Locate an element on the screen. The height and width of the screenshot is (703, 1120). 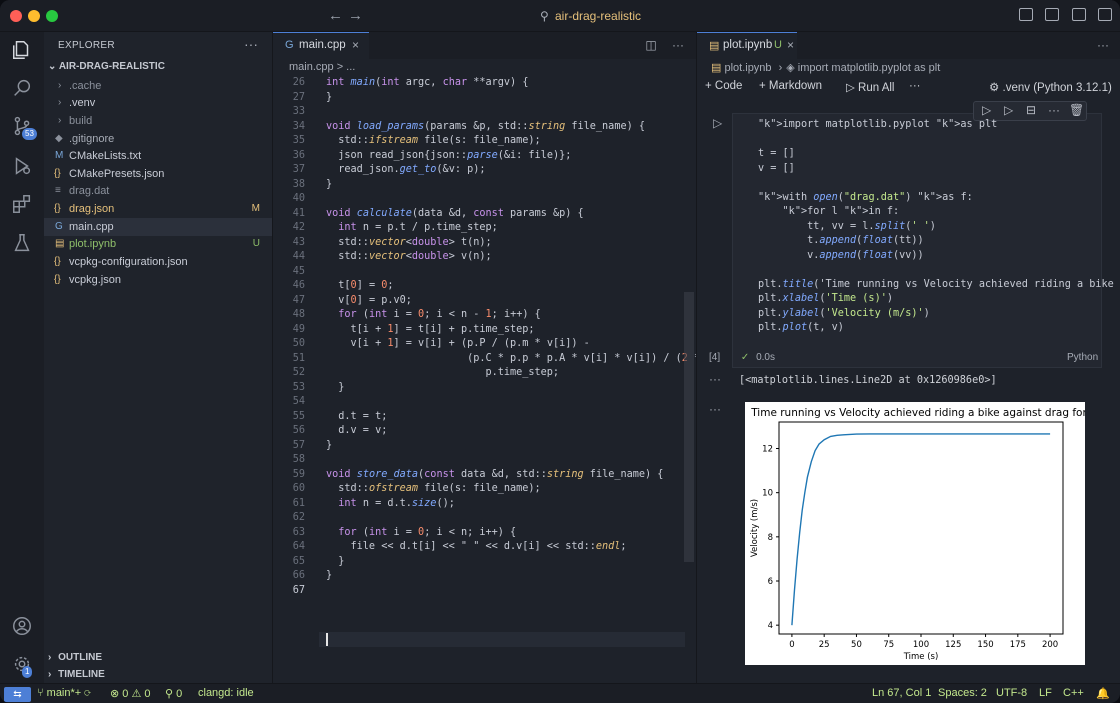
run-above-icon: ▷ is located at coordinates (986, 110).